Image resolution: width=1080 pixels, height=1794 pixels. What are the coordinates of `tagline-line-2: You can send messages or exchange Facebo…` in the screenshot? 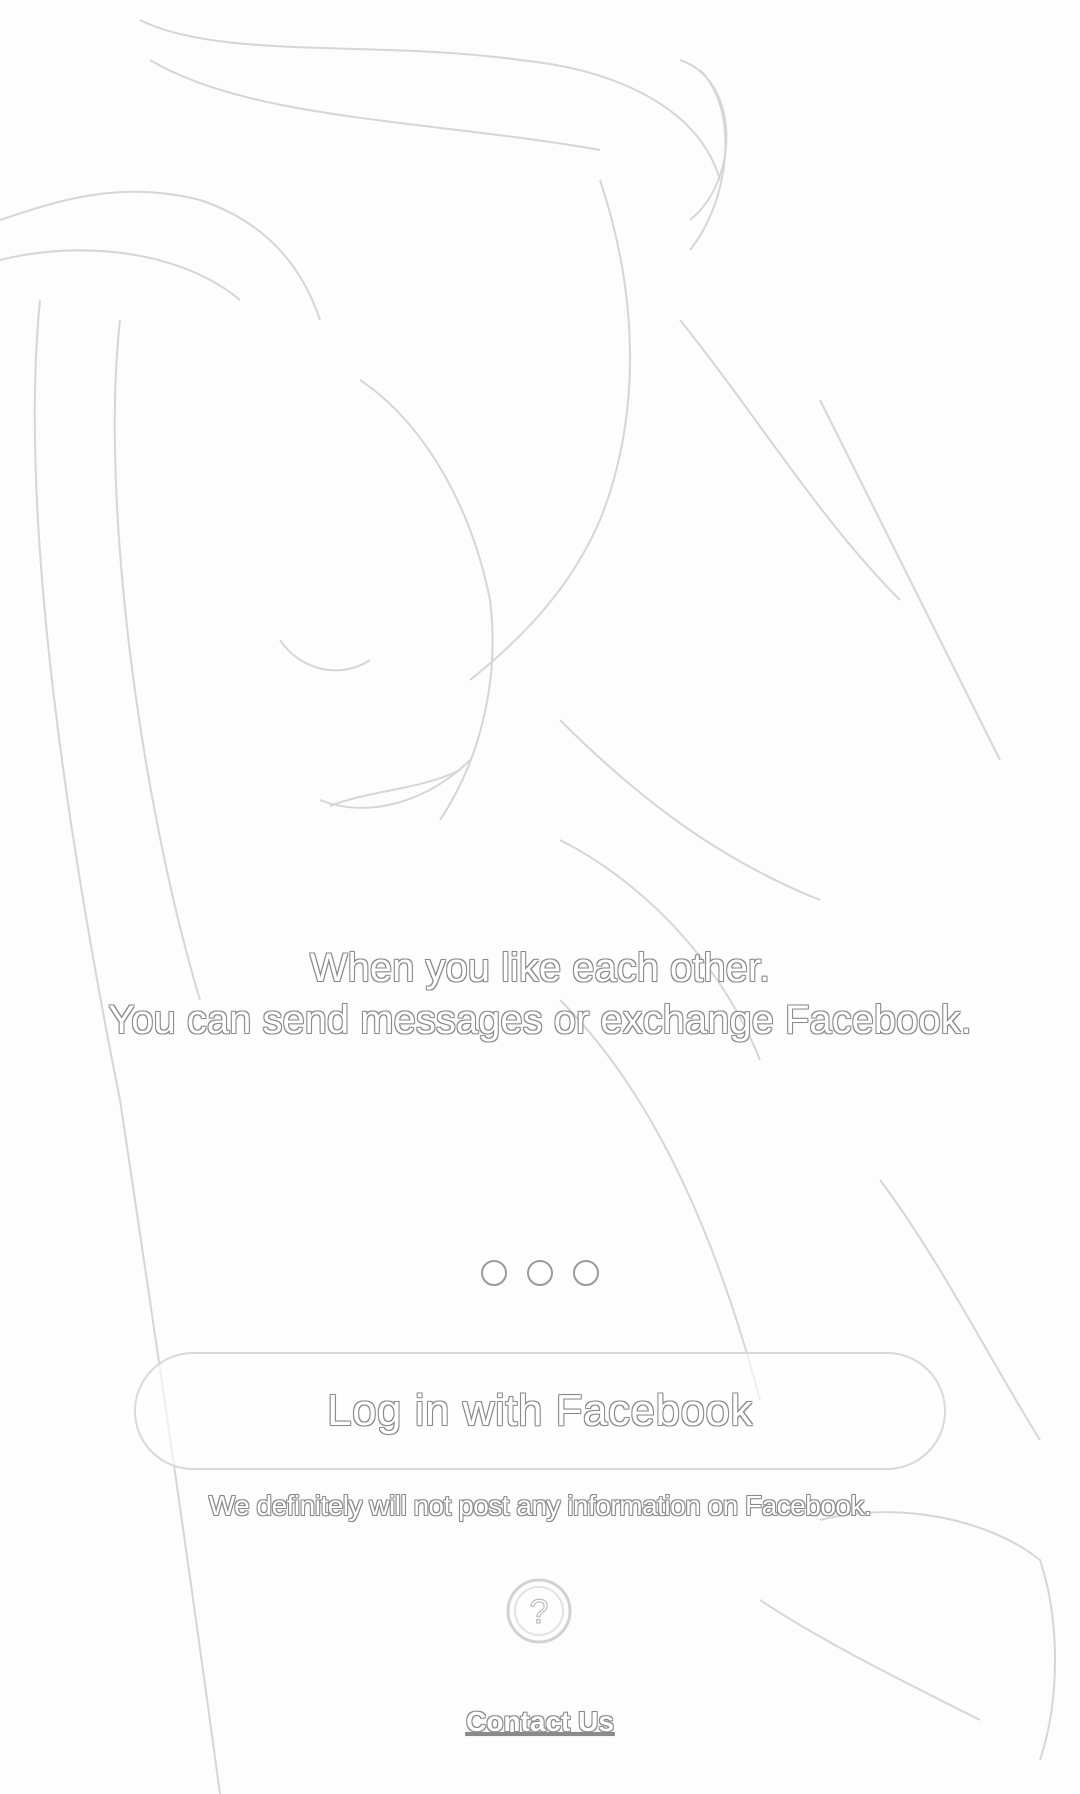 It's located at (540, 1020).